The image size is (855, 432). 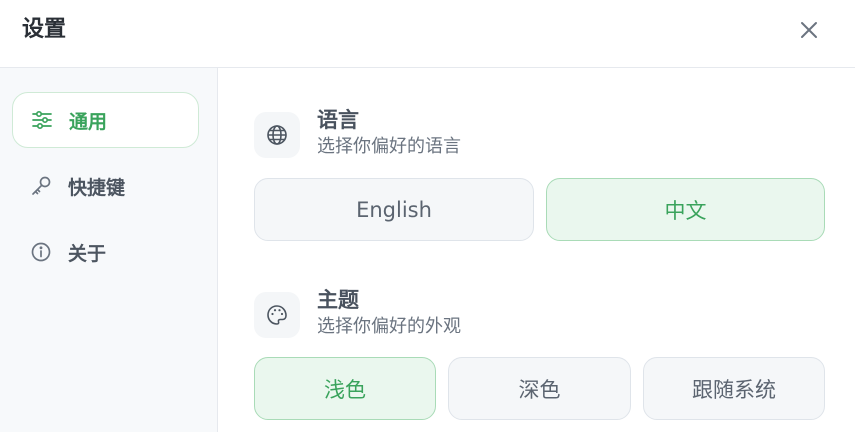 I want to click on theme-section-header: 主题 选择你偏好的外观, so click(x=357, y=312).